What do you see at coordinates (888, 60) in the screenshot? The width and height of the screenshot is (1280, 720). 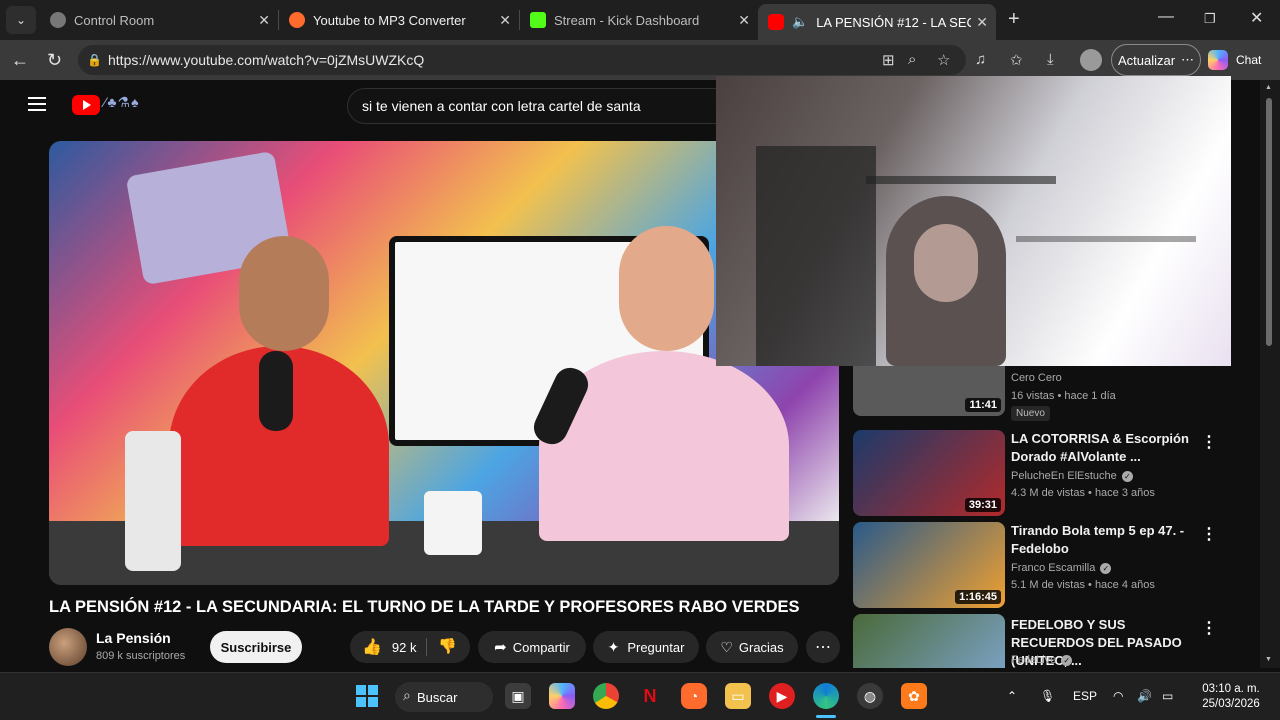 I see `app-available-icon: ⊞` at bounding box center [888, 60].